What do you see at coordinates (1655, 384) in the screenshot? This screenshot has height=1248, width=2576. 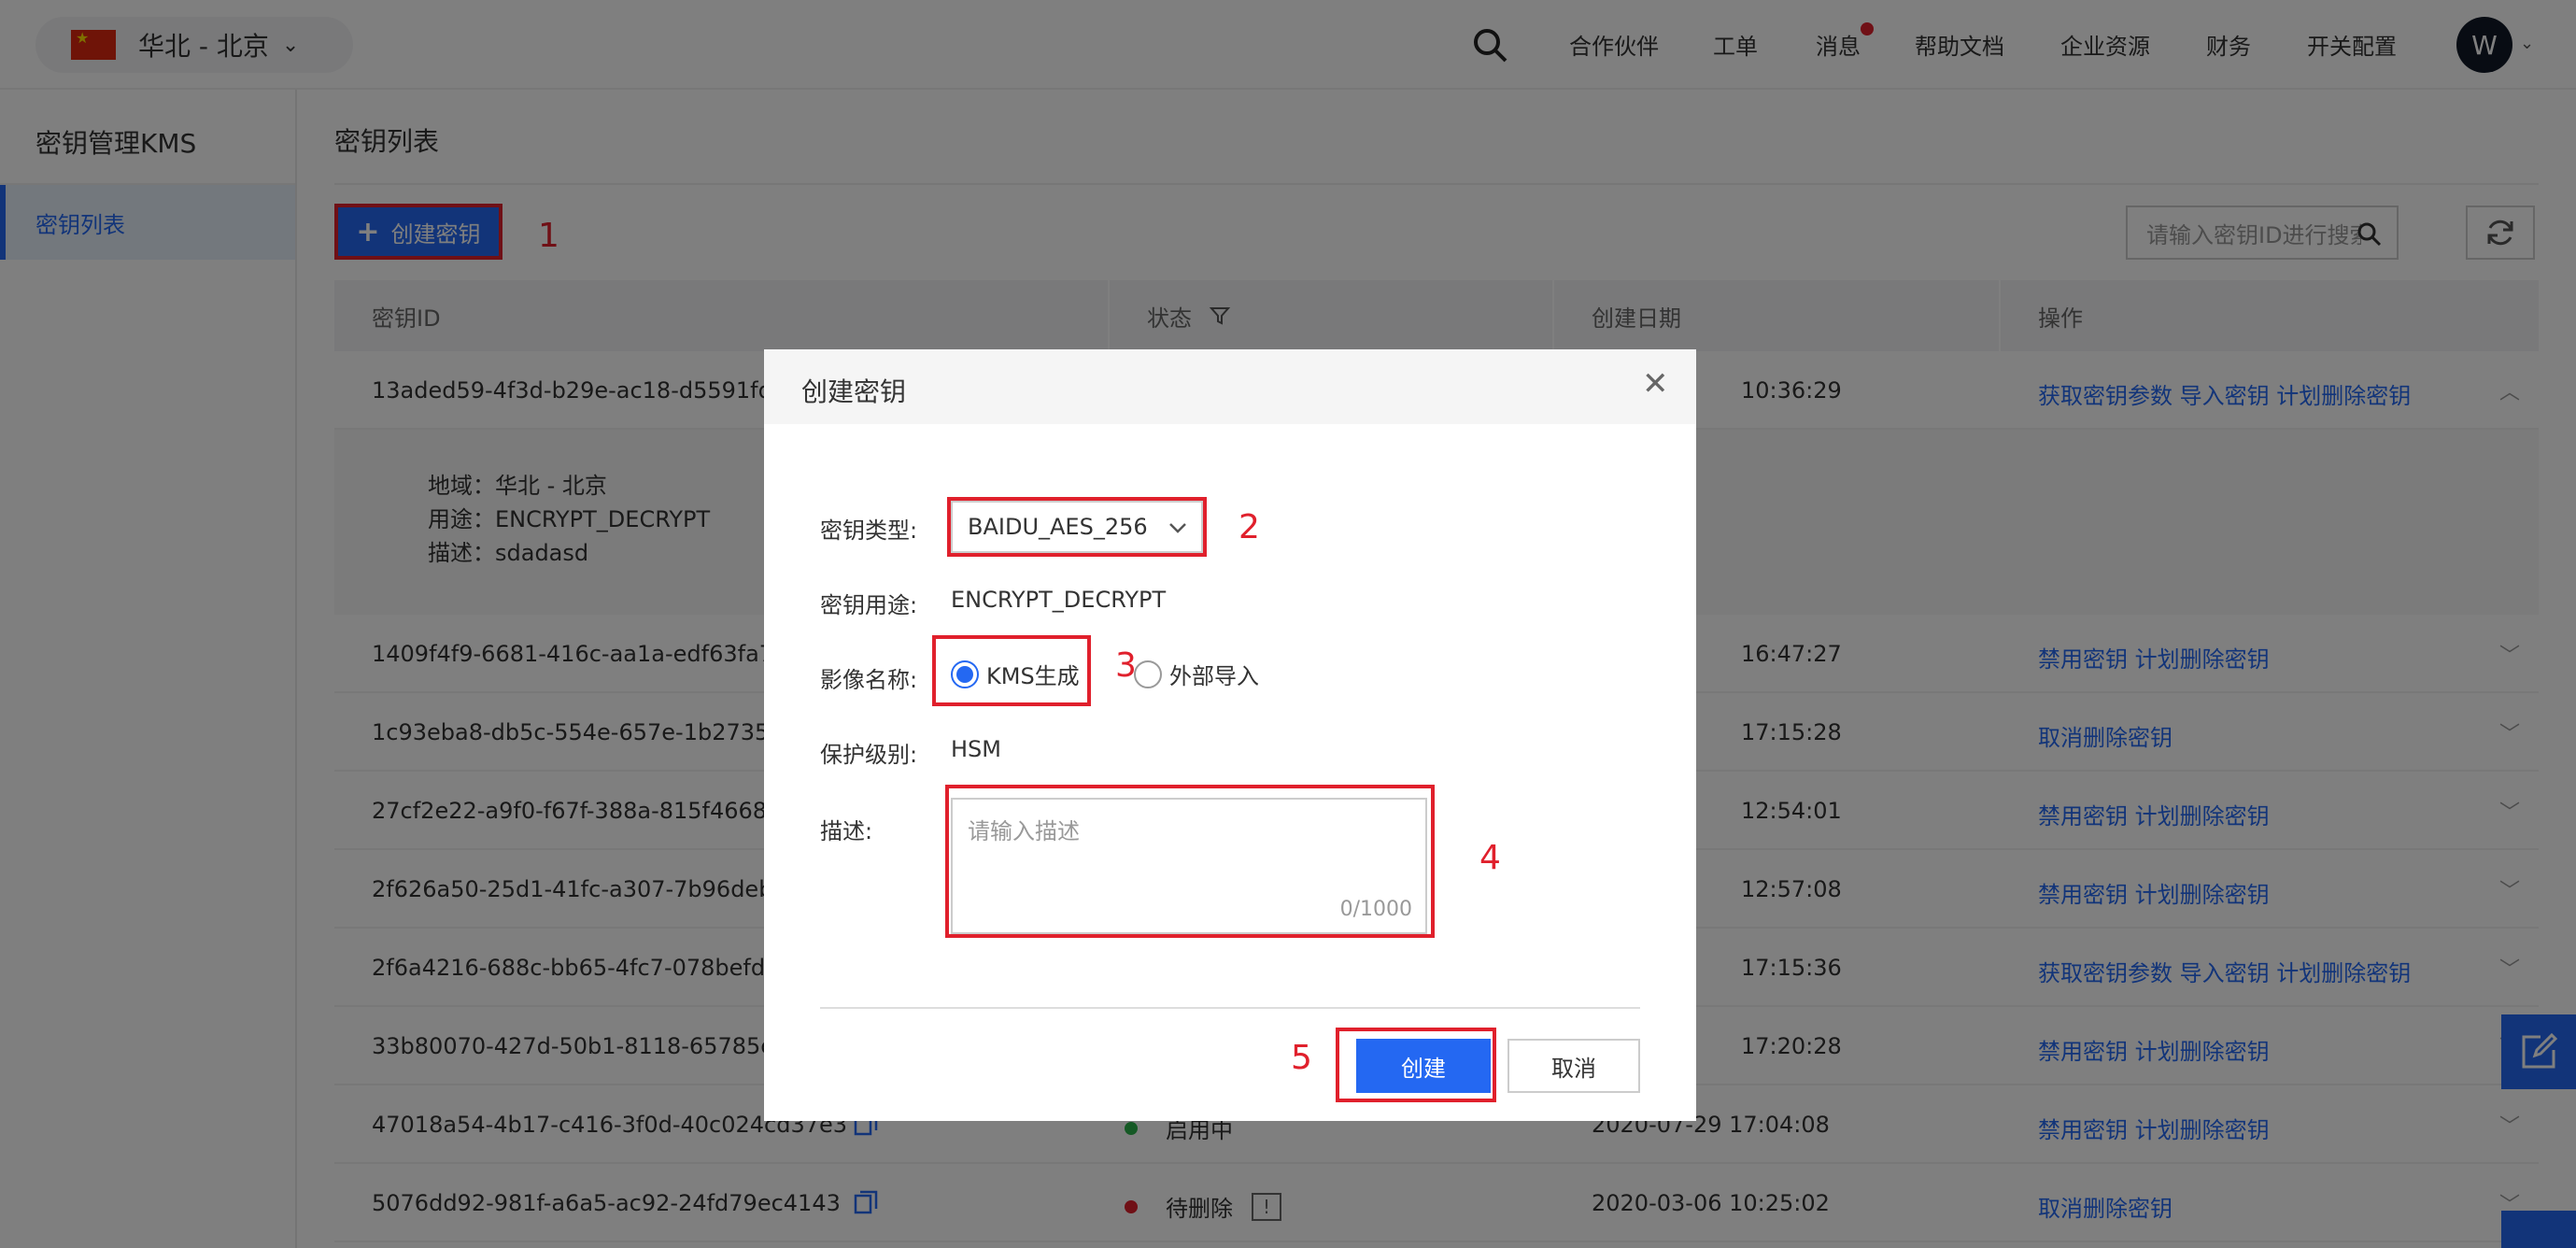 I see `close-icon: ✕` at bounding box center [1655, 384].